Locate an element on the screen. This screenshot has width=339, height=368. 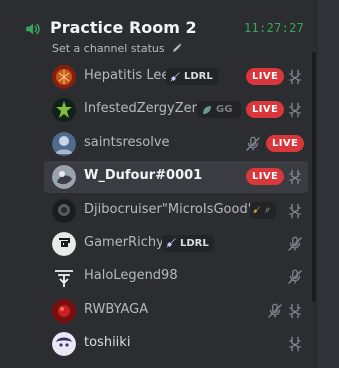
voice-user-row: Djibocruiser"MicroIsGood" is located at coordinates (176, 211).